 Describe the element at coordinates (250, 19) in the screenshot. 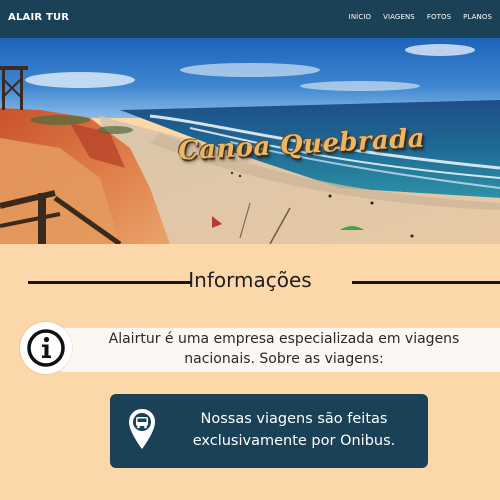

I see `top-navbar: ALAIR TUR INÍCIO VIAGENS FOTOS PLANOS` at that location.